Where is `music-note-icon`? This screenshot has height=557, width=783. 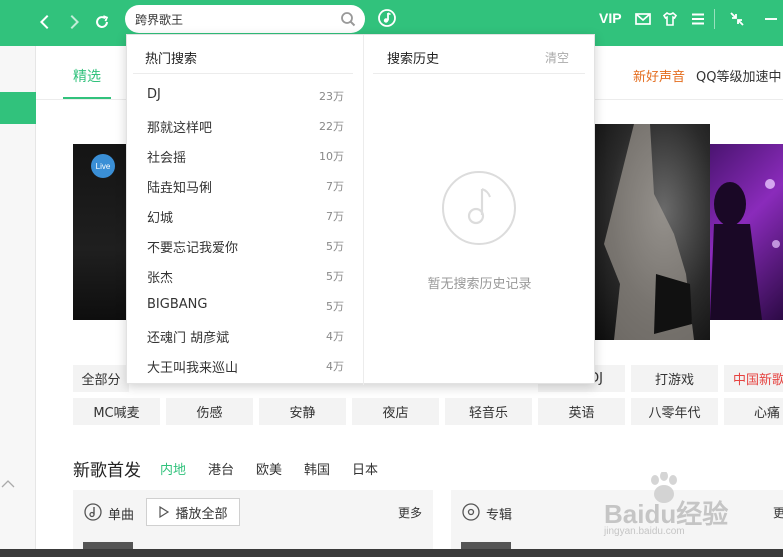
music-note-icon is located at coordinates (93, 512).